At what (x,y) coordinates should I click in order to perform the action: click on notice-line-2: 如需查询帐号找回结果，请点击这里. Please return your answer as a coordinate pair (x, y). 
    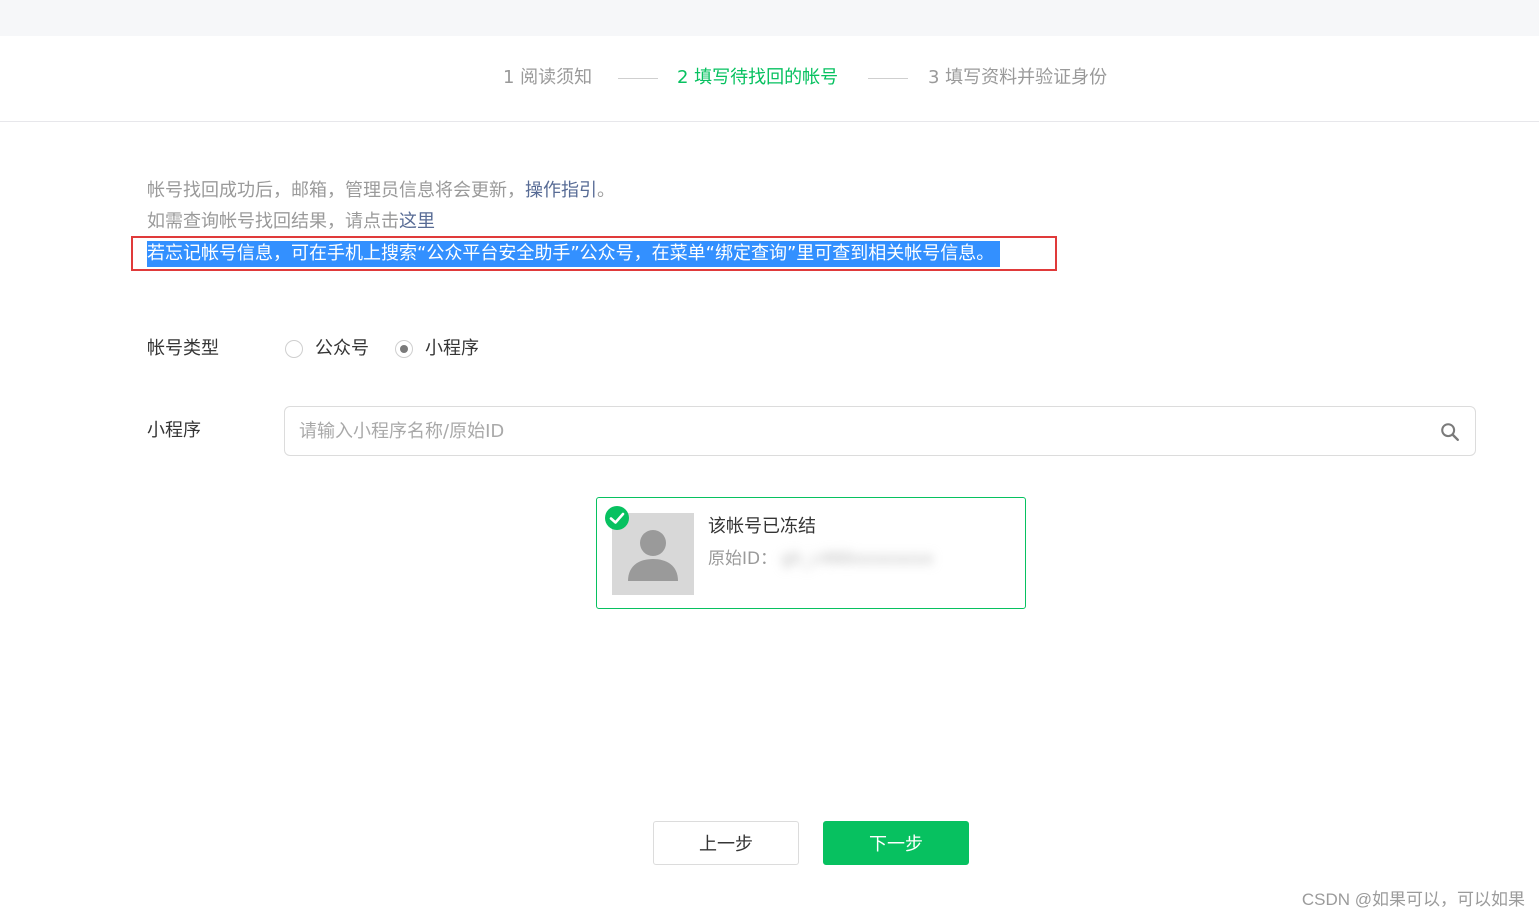
    Looking at the image, I should click on (291, 222).